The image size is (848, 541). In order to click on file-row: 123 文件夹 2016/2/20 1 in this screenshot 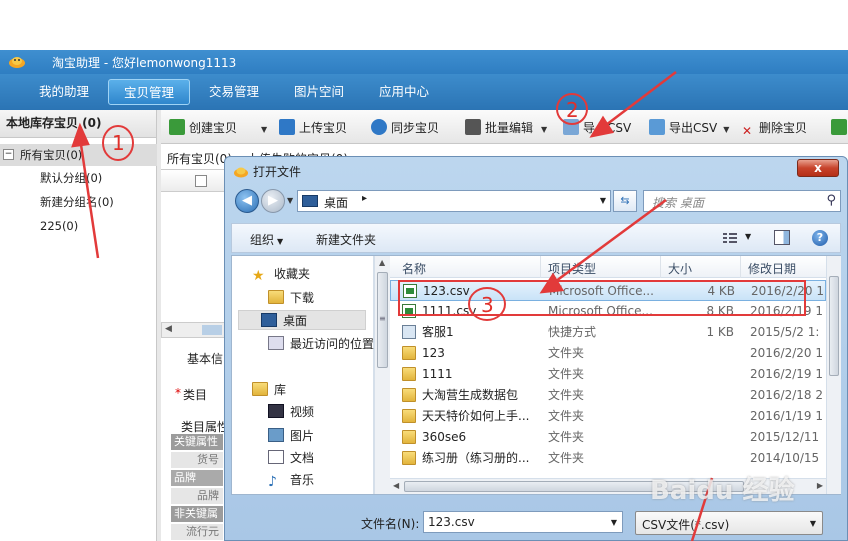, I will do `click(608, 353)`.